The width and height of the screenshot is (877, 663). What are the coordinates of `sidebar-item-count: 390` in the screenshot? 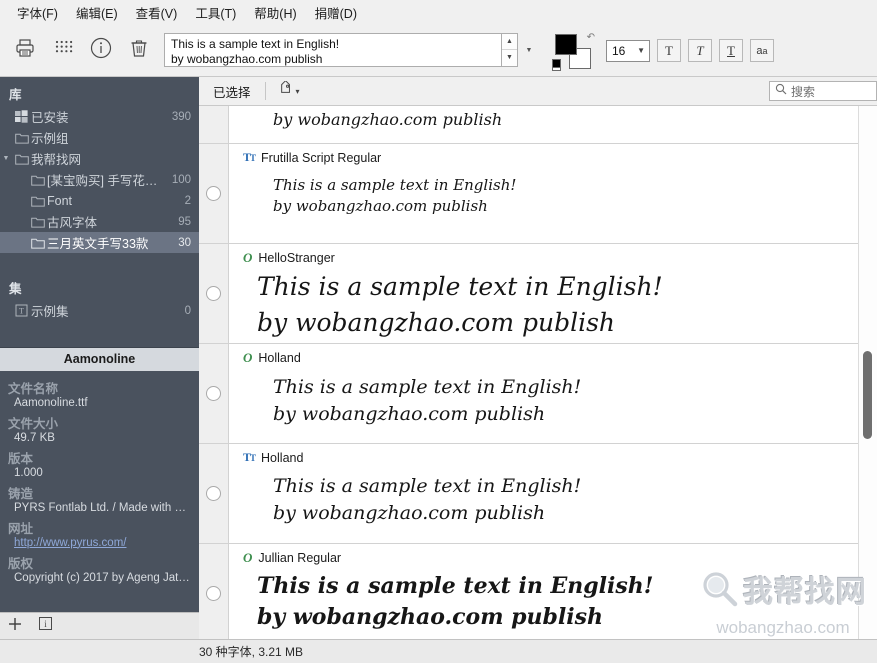 It's located at (181, 116).